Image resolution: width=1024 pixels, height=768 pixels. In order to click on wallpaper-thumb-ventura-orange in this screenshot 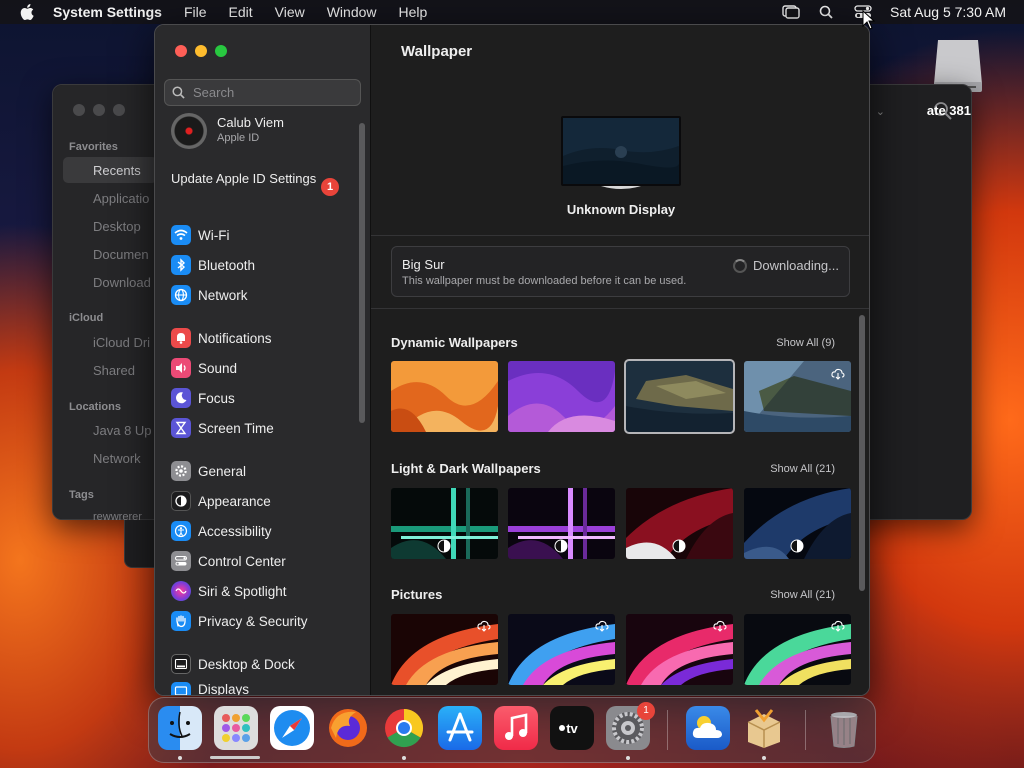, I will do `click(444, 396)`.